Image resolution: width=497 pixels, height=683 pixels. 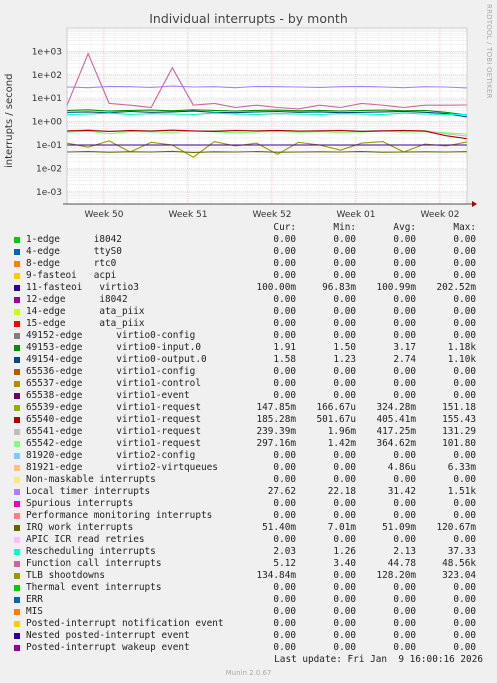 What do you see at coordinates (341, 443) in the screenshot?
I see `legend-min: 1.42m` at bounding box center [341, 443].